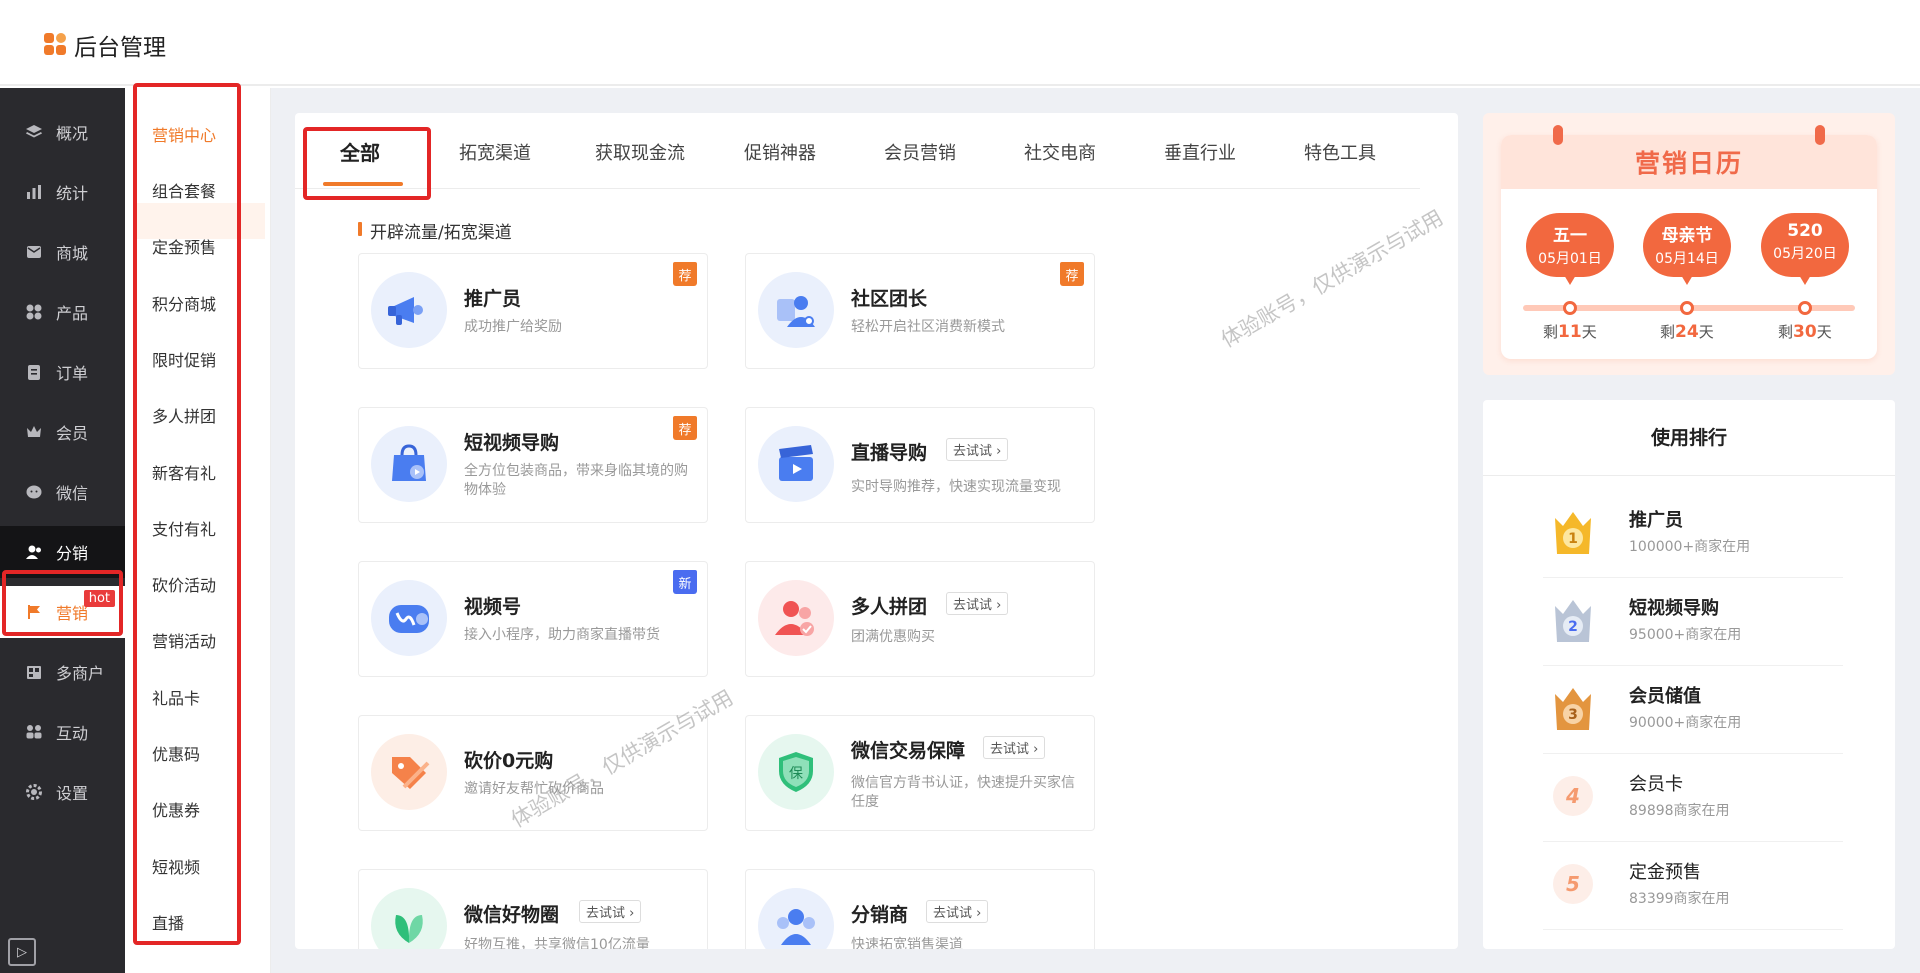 This screenshot has width=1920, height=973. Describe the element at coordinates (62, 672) in the screenshot. I see `nav-item-multi-merchant: 多商户` at that location.